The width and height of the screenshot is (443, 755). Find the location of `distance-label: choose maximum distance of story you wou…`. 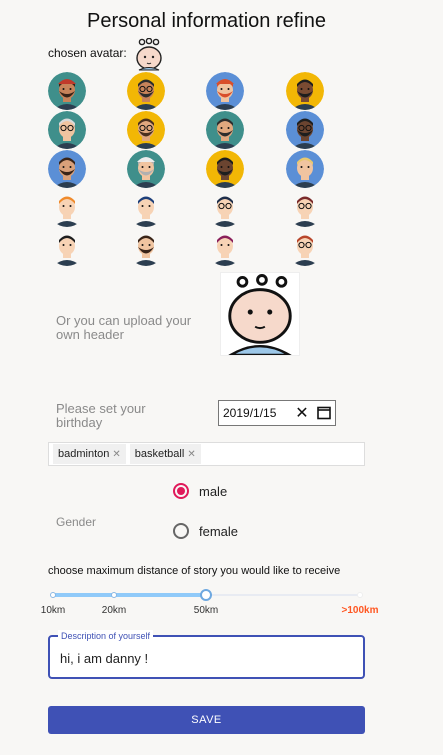

distance-label: choose maximum distance of story you wou… is located at coordinates (194, 571).